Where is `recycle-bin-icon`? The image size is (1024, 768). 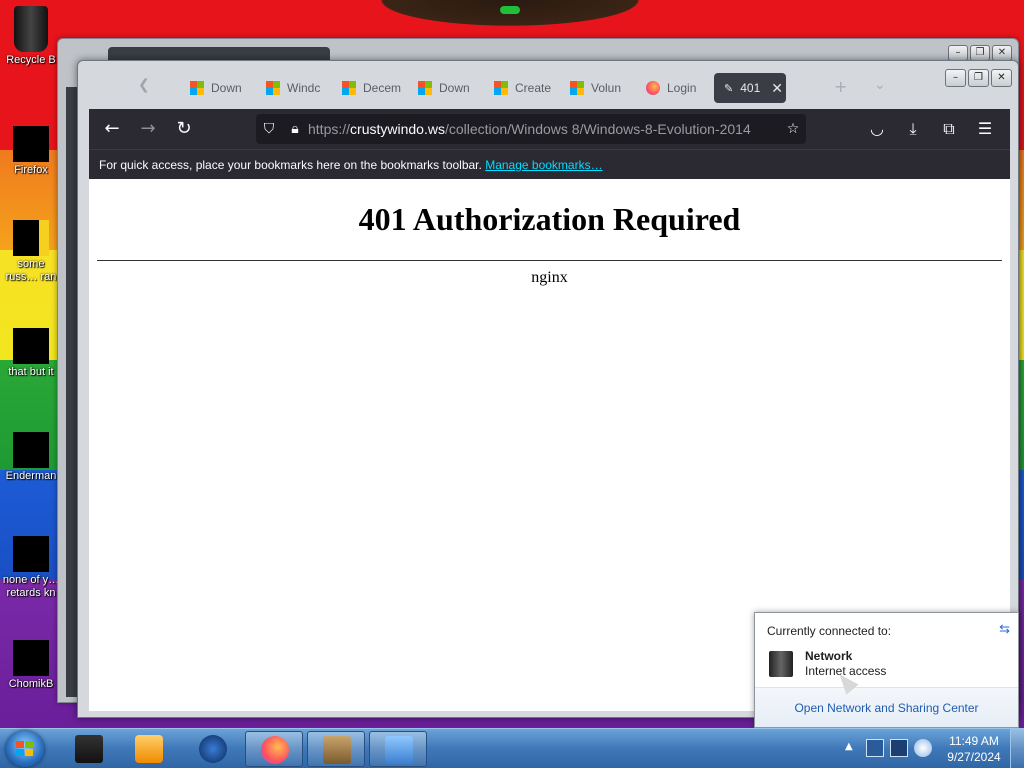 recycle-bin-icon is located at coordinates (31, 29).